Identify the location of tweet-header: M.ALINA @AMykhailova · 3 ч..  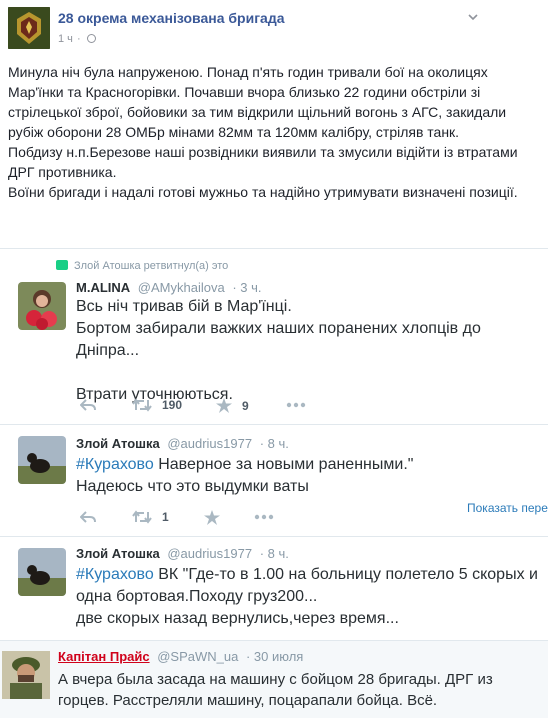
(169, 287).